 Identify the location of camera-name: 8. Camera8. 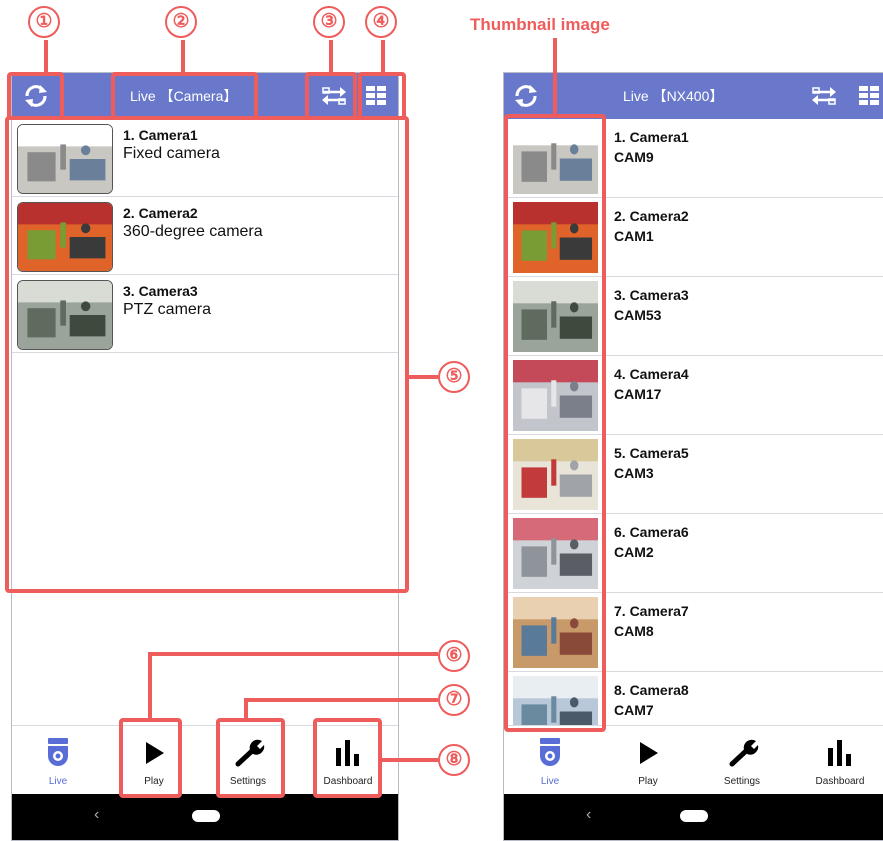
(651, 690).